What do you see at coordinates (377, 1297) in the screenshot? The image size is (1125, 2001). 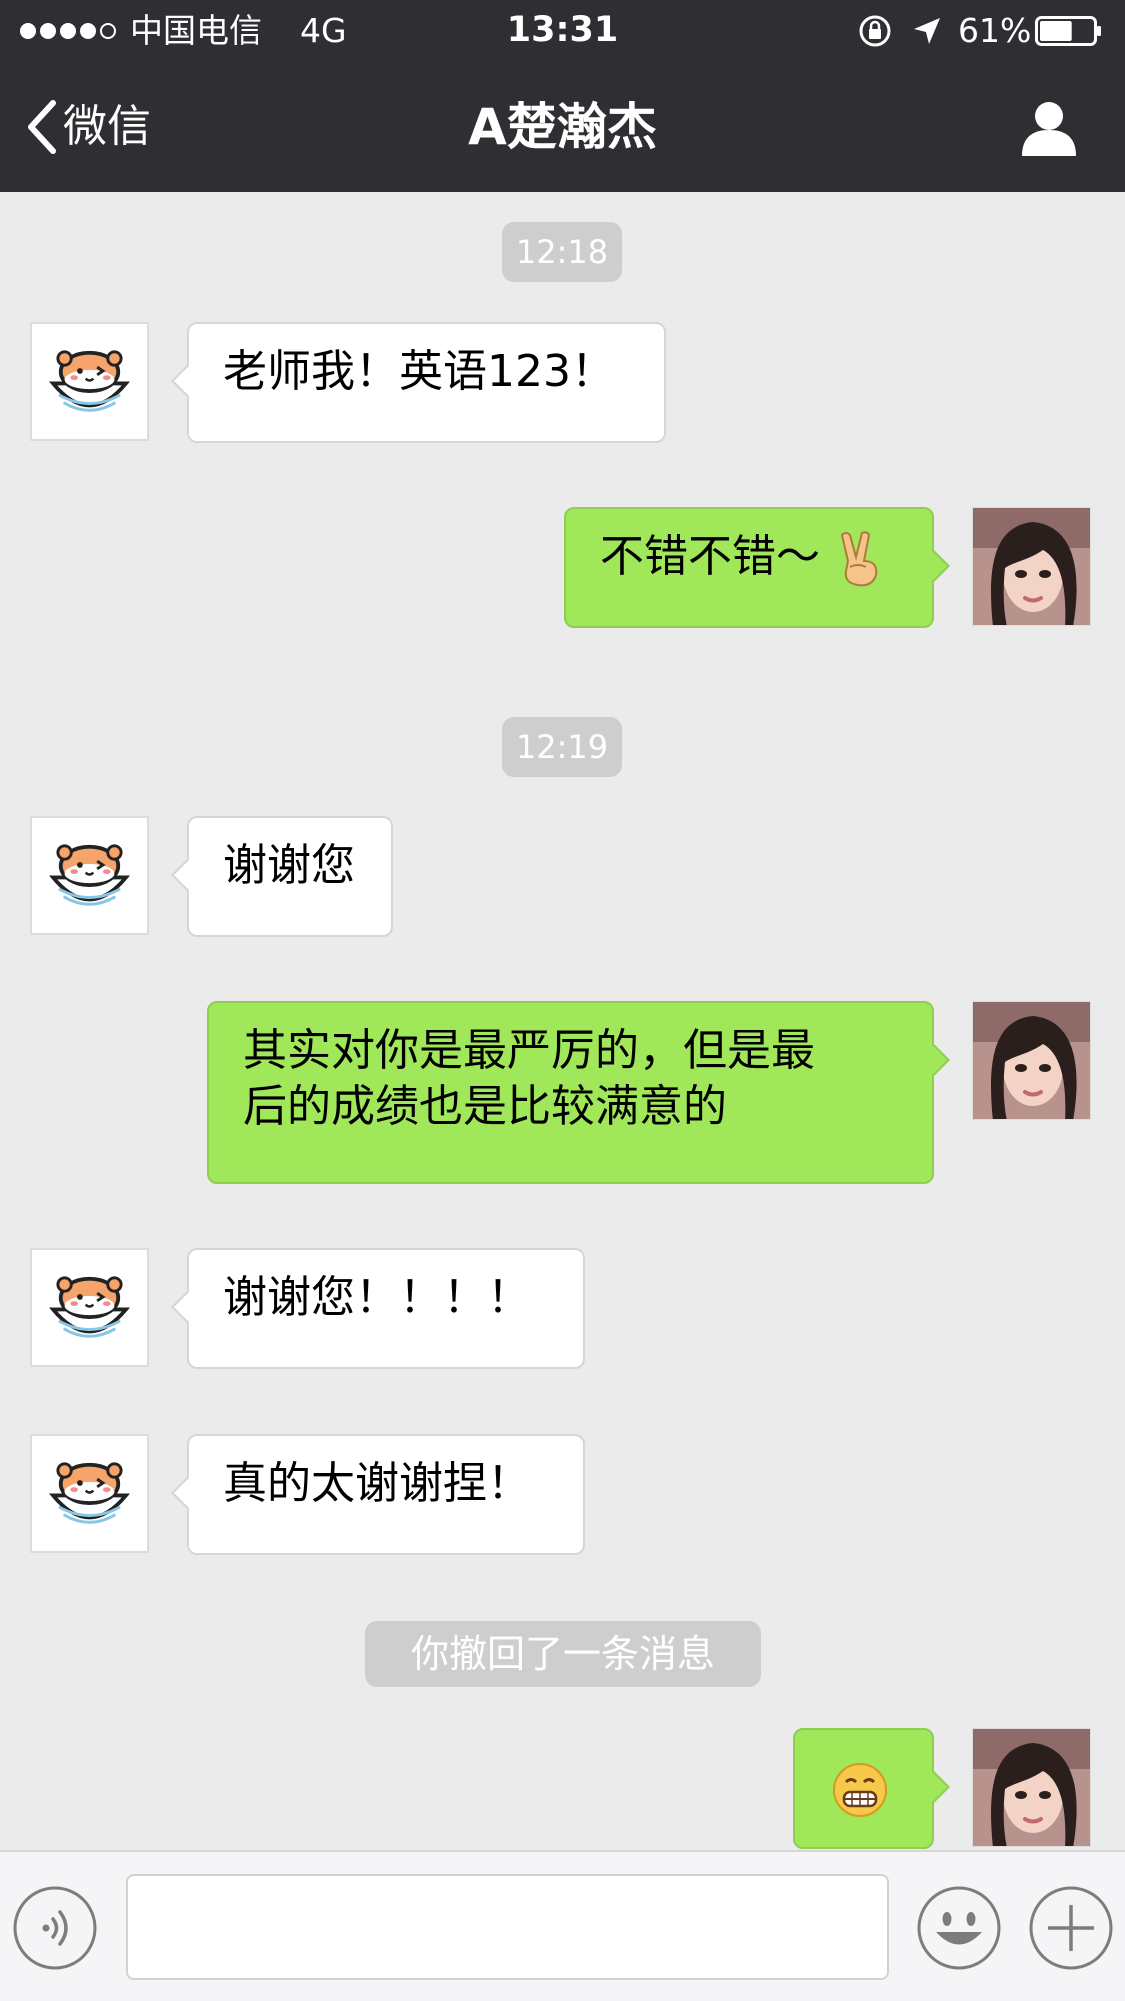 I see `message-text: 谢谢您！！！！` at bounding box center [377, 1297].